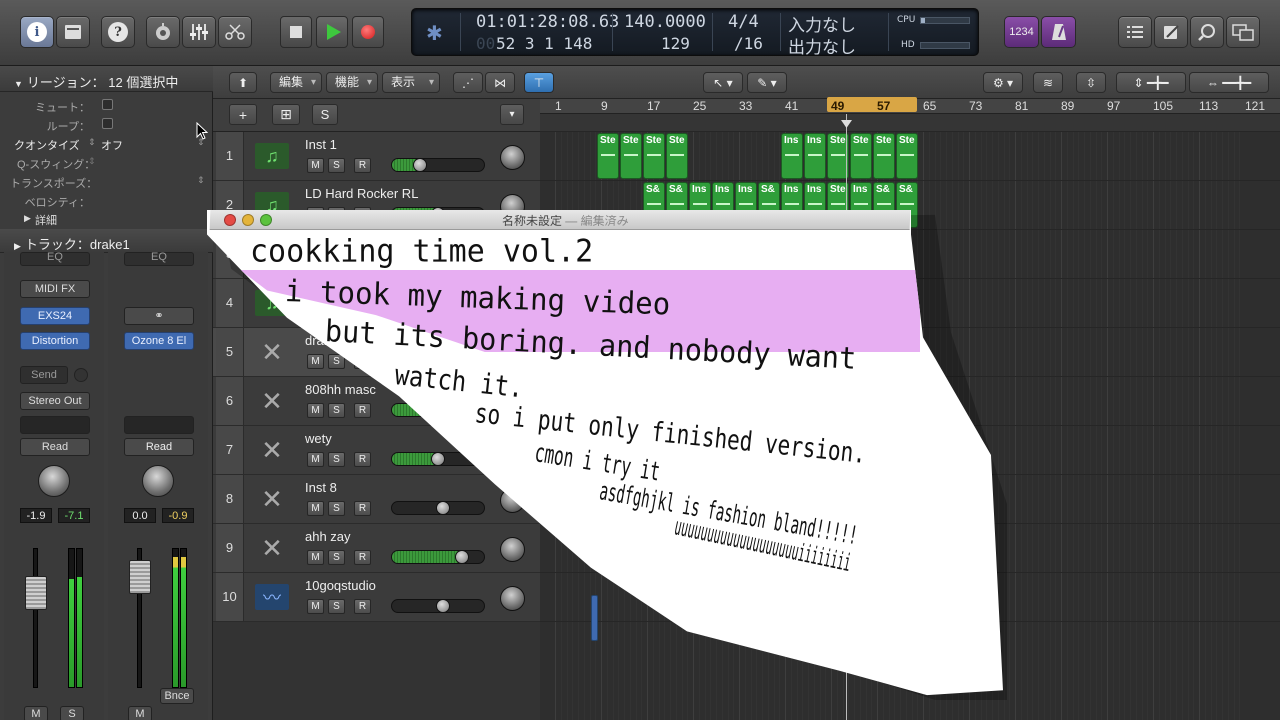  What do you see at coordinates (468, 82) in the screenshot?
I see `catch-icon: ⋰` at bounding box center [468, 82].